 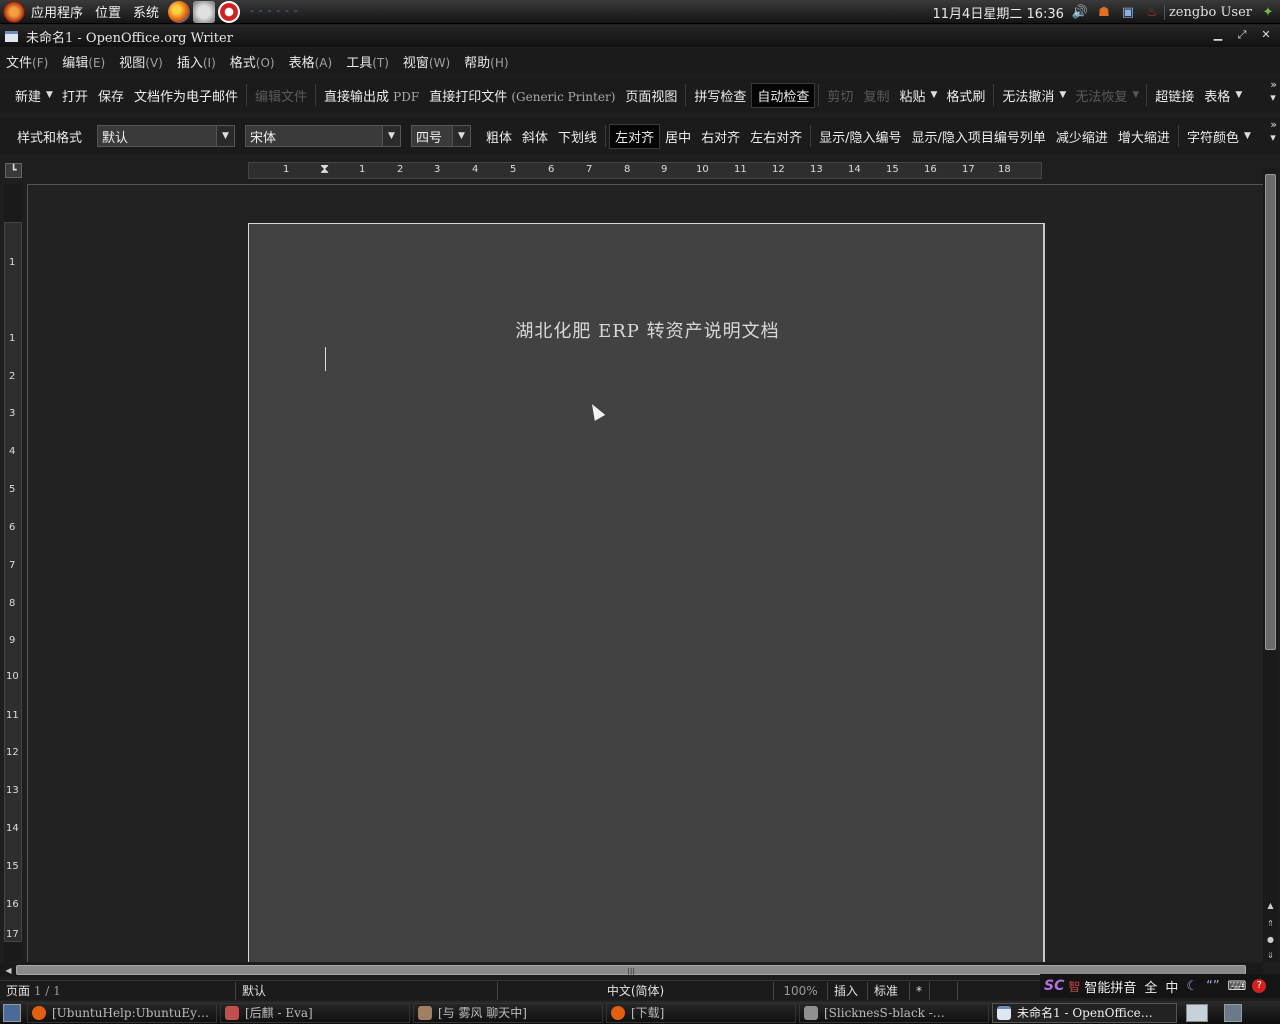 I want to click on panel-menu-system: 系统, so click(x=146, y=11).